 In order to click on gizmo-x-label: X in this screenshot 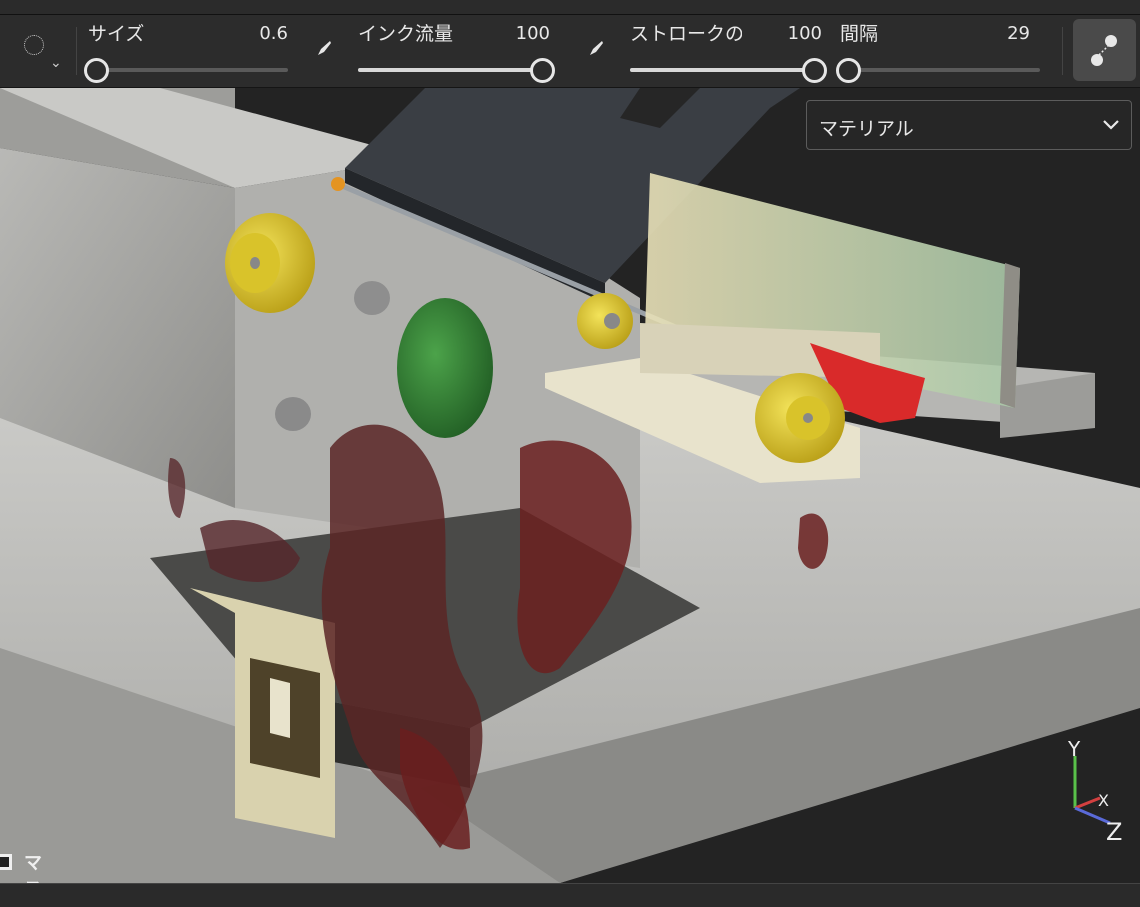, I will do `click(1103, 800)`.